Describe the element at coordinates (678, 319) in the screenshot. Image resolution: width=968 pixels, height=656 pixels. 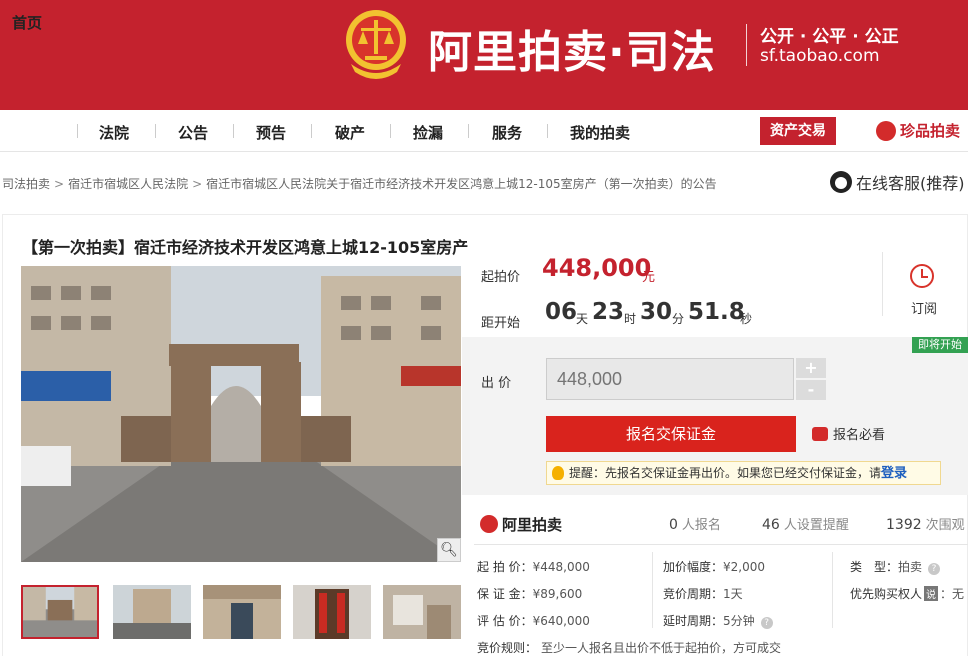
I see `countdown-minutes-unit: 分` at that location.